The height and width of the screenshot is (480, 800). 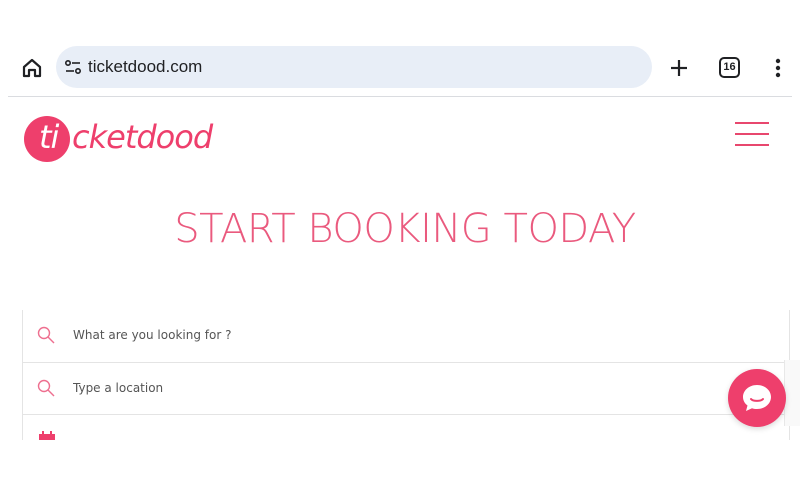 I want to click on page-title: START BOOKING TODAY, so click(x=405, y=229).